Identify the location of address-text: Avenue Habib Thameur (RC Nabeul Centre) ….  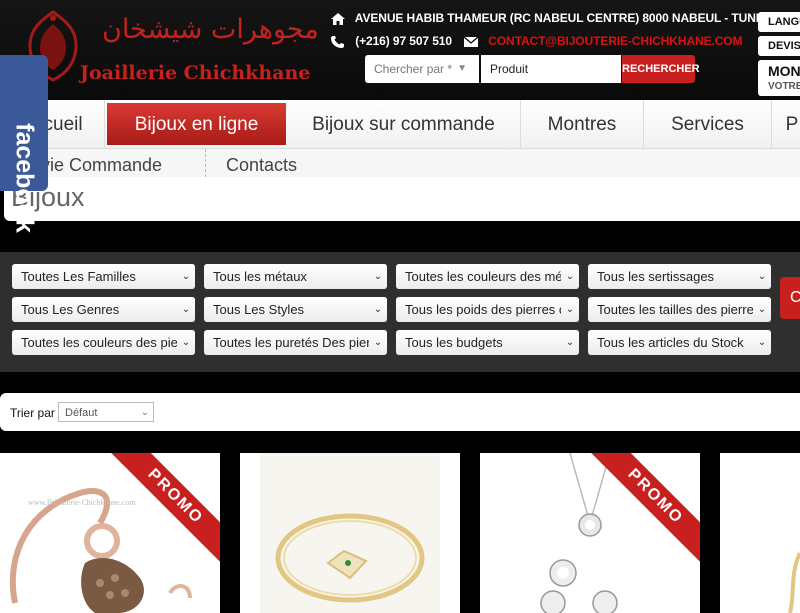
(566, 18).